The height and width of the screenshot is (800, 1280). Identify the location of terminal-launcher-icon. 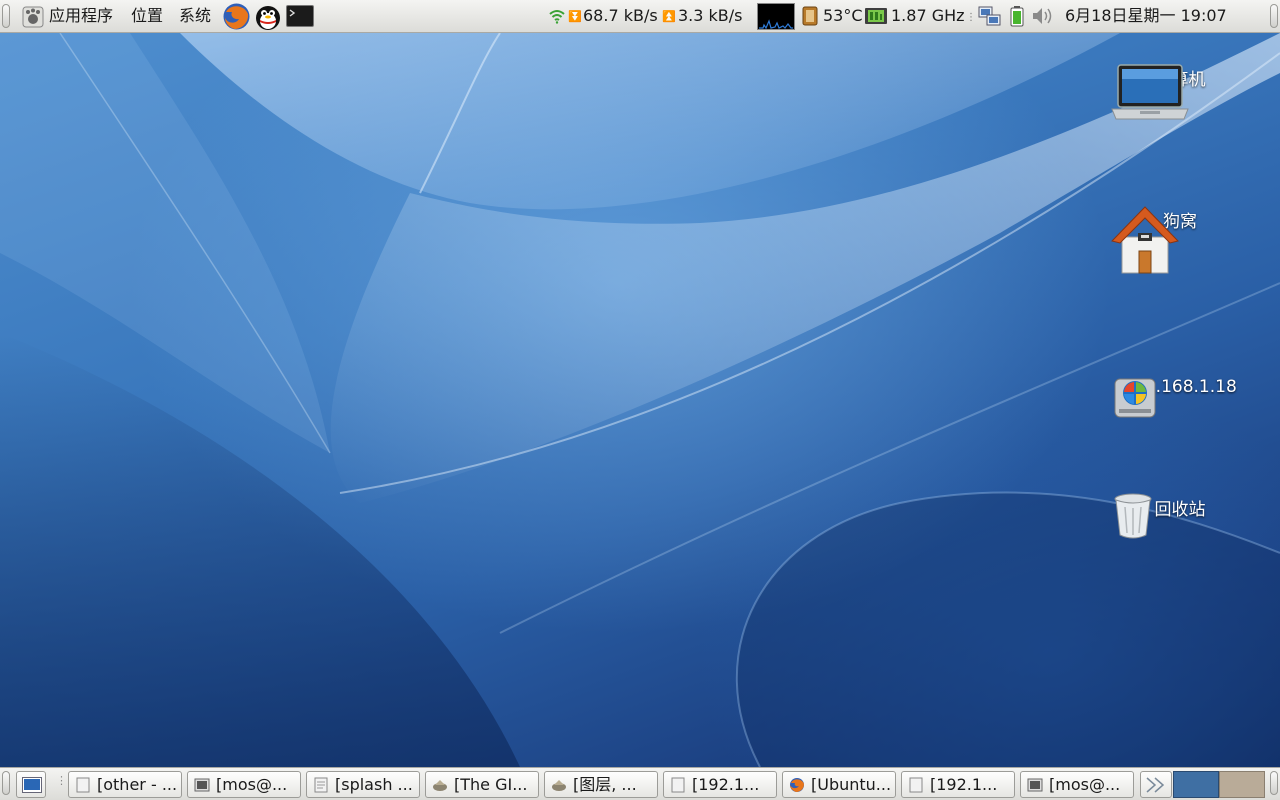
(300, 16).